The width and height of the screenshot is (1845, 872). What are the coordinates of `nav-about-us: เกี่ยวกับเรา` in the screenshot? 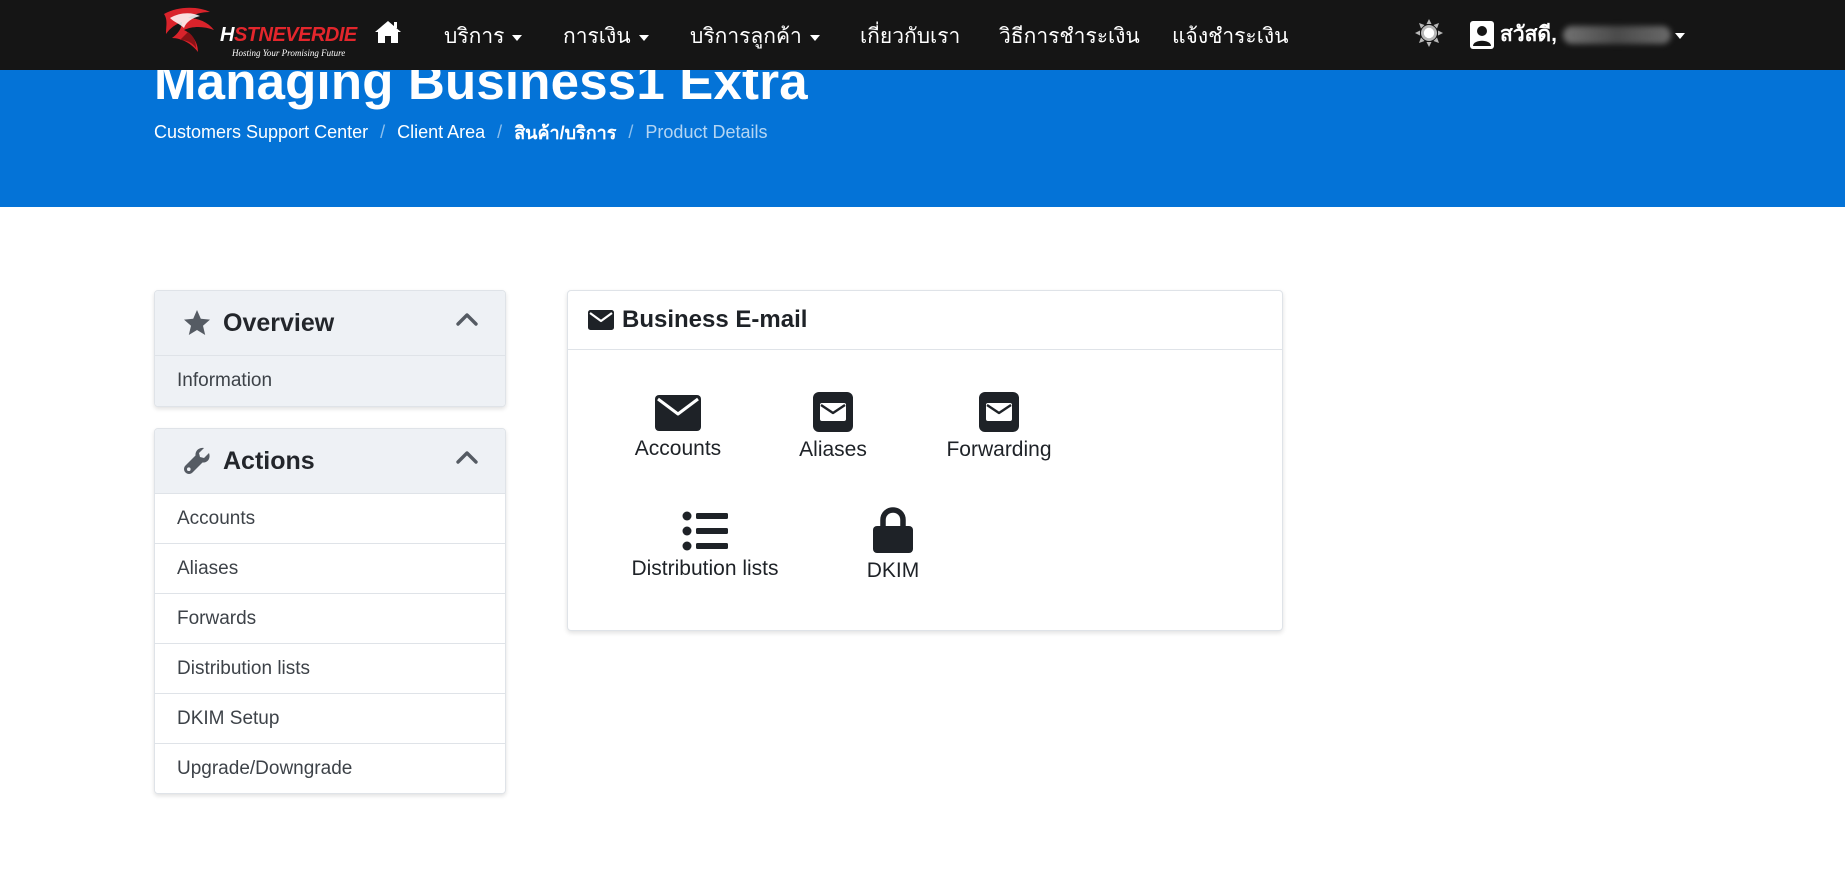 It's located at (910, 36).